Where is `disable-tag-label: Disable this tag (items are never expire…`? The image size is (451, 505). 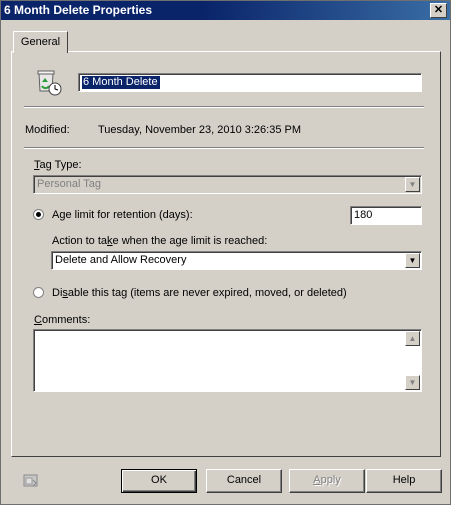 disable-tag-label: Disable this tag (items are never expire… is located at coordinates (199, 293).